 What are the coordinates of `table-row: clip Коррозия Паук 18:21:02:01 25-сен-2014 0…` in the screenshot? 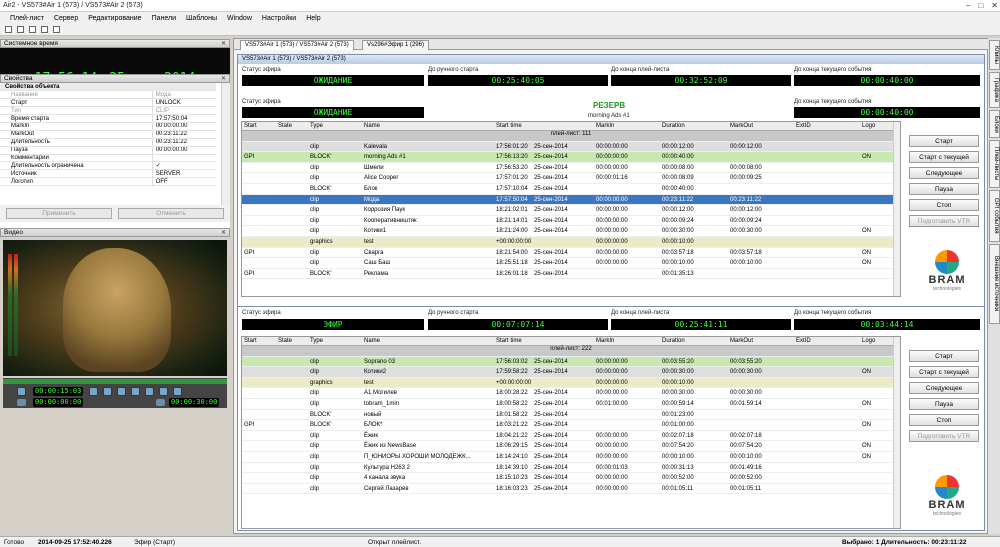 It's located at (571, 210).